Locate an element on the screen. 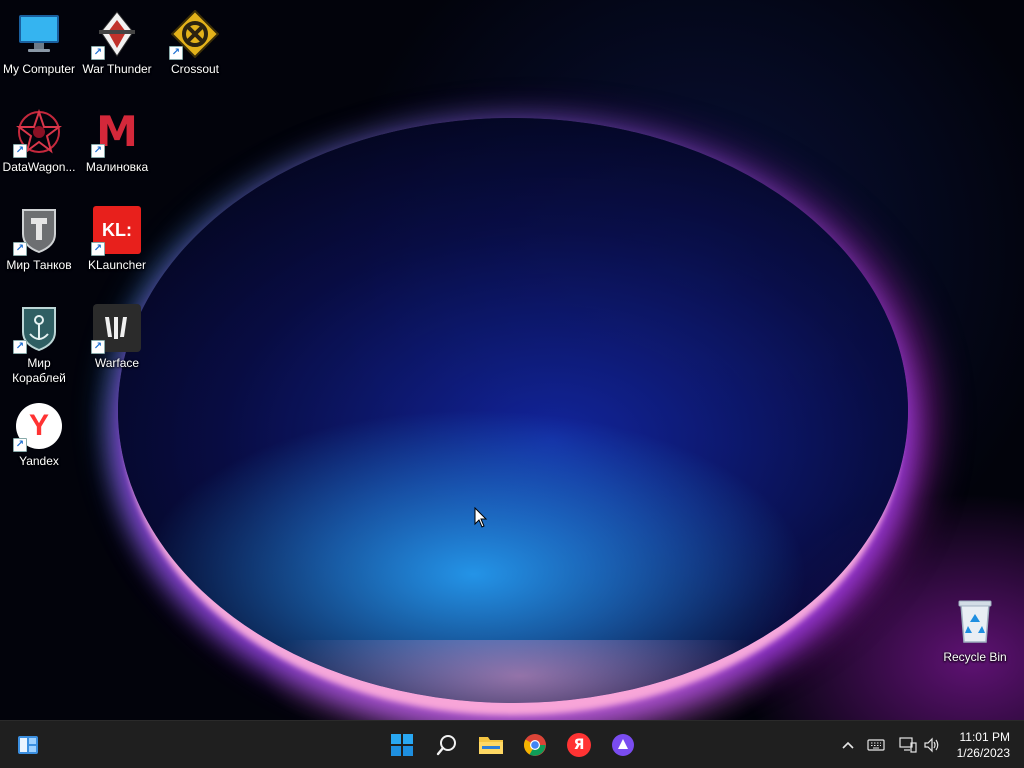 The image size is (1024, 768). desktop-icon-klauncher: KL: ↗ KLauncher is located at coordinates (117, 247).